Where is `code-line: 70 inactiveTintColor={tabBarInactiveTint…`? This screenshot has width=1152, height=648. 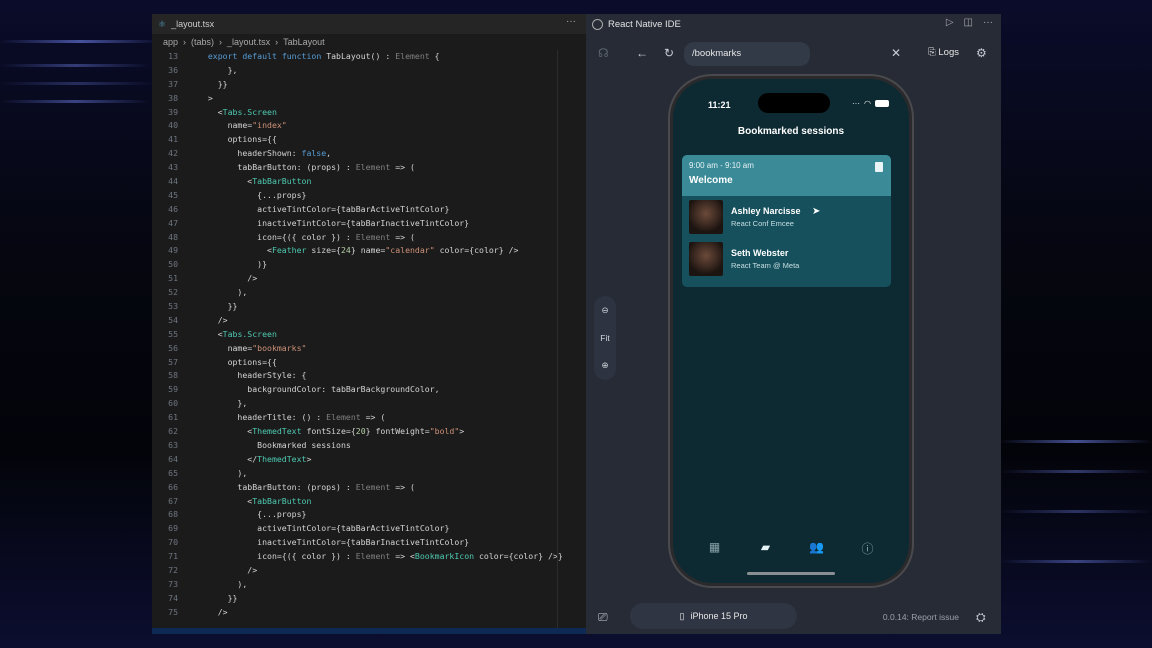 code-line: 70 inactiveTintColor={tabBarInactiveTint… is located at coordinates (369, 543).